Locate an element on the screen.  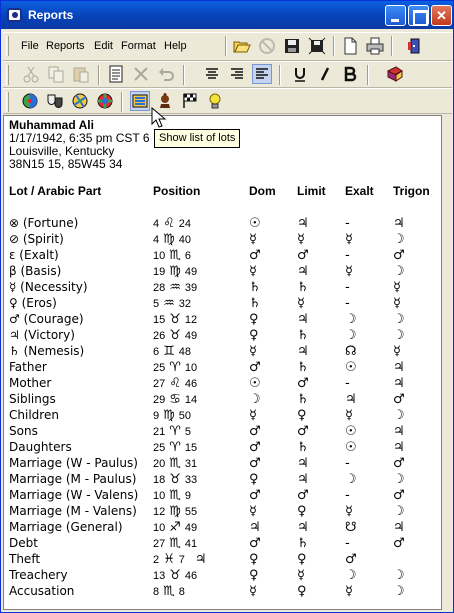
app-icon is located at coordinates (14, 15).